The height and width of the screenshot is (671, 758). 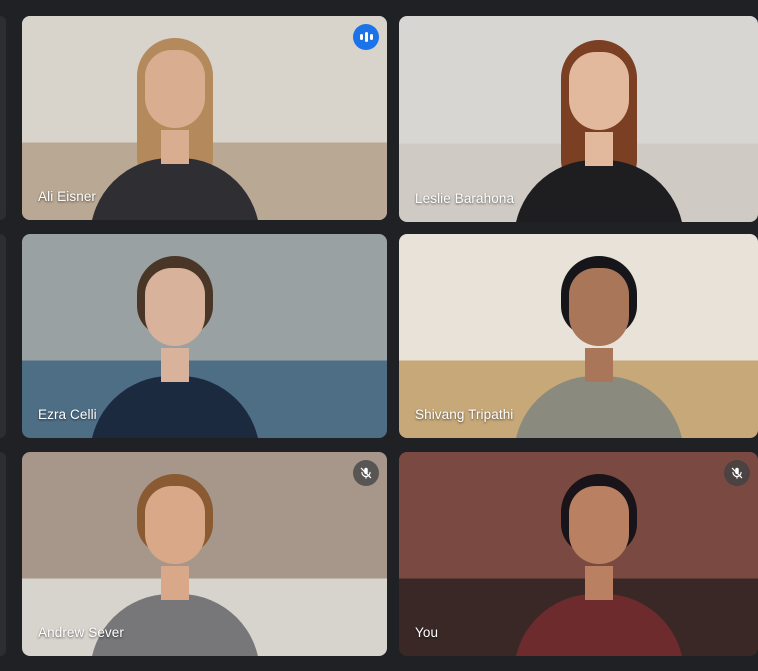 I want to click on participant-tile: Ezra Celli, so click(x=204, y=336).